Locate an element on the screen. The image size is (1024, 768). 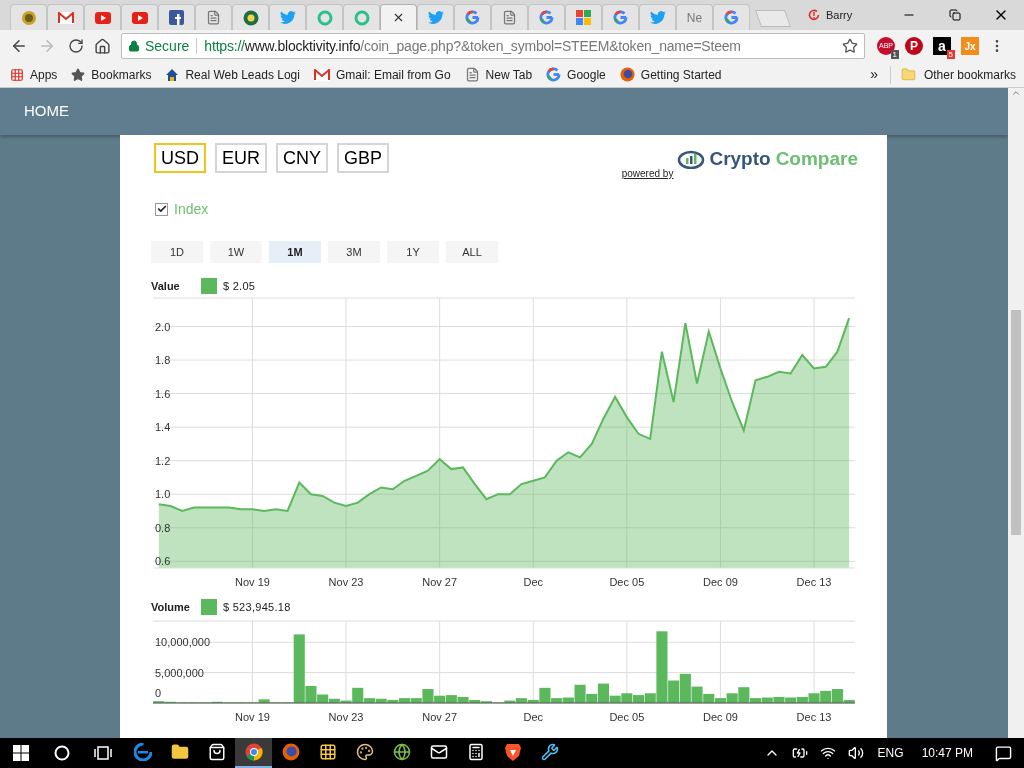
legend-title: Volume is located at coordinates (170, 607).